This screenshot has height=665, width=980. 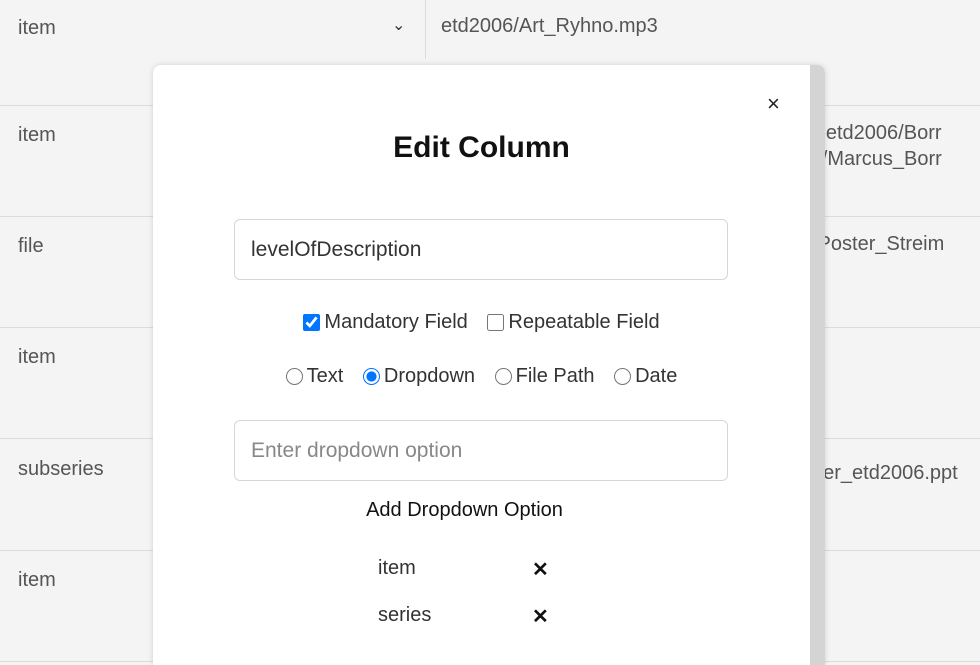 What do you see at coordinates (371, 376) in the screenshot?
I see `radio-dropdown` at bounding box center [371, 376].